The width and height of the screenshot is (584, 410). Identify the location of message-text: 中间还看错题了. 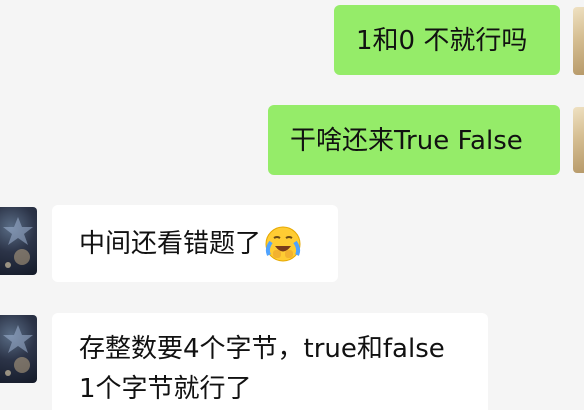
(170, 243).